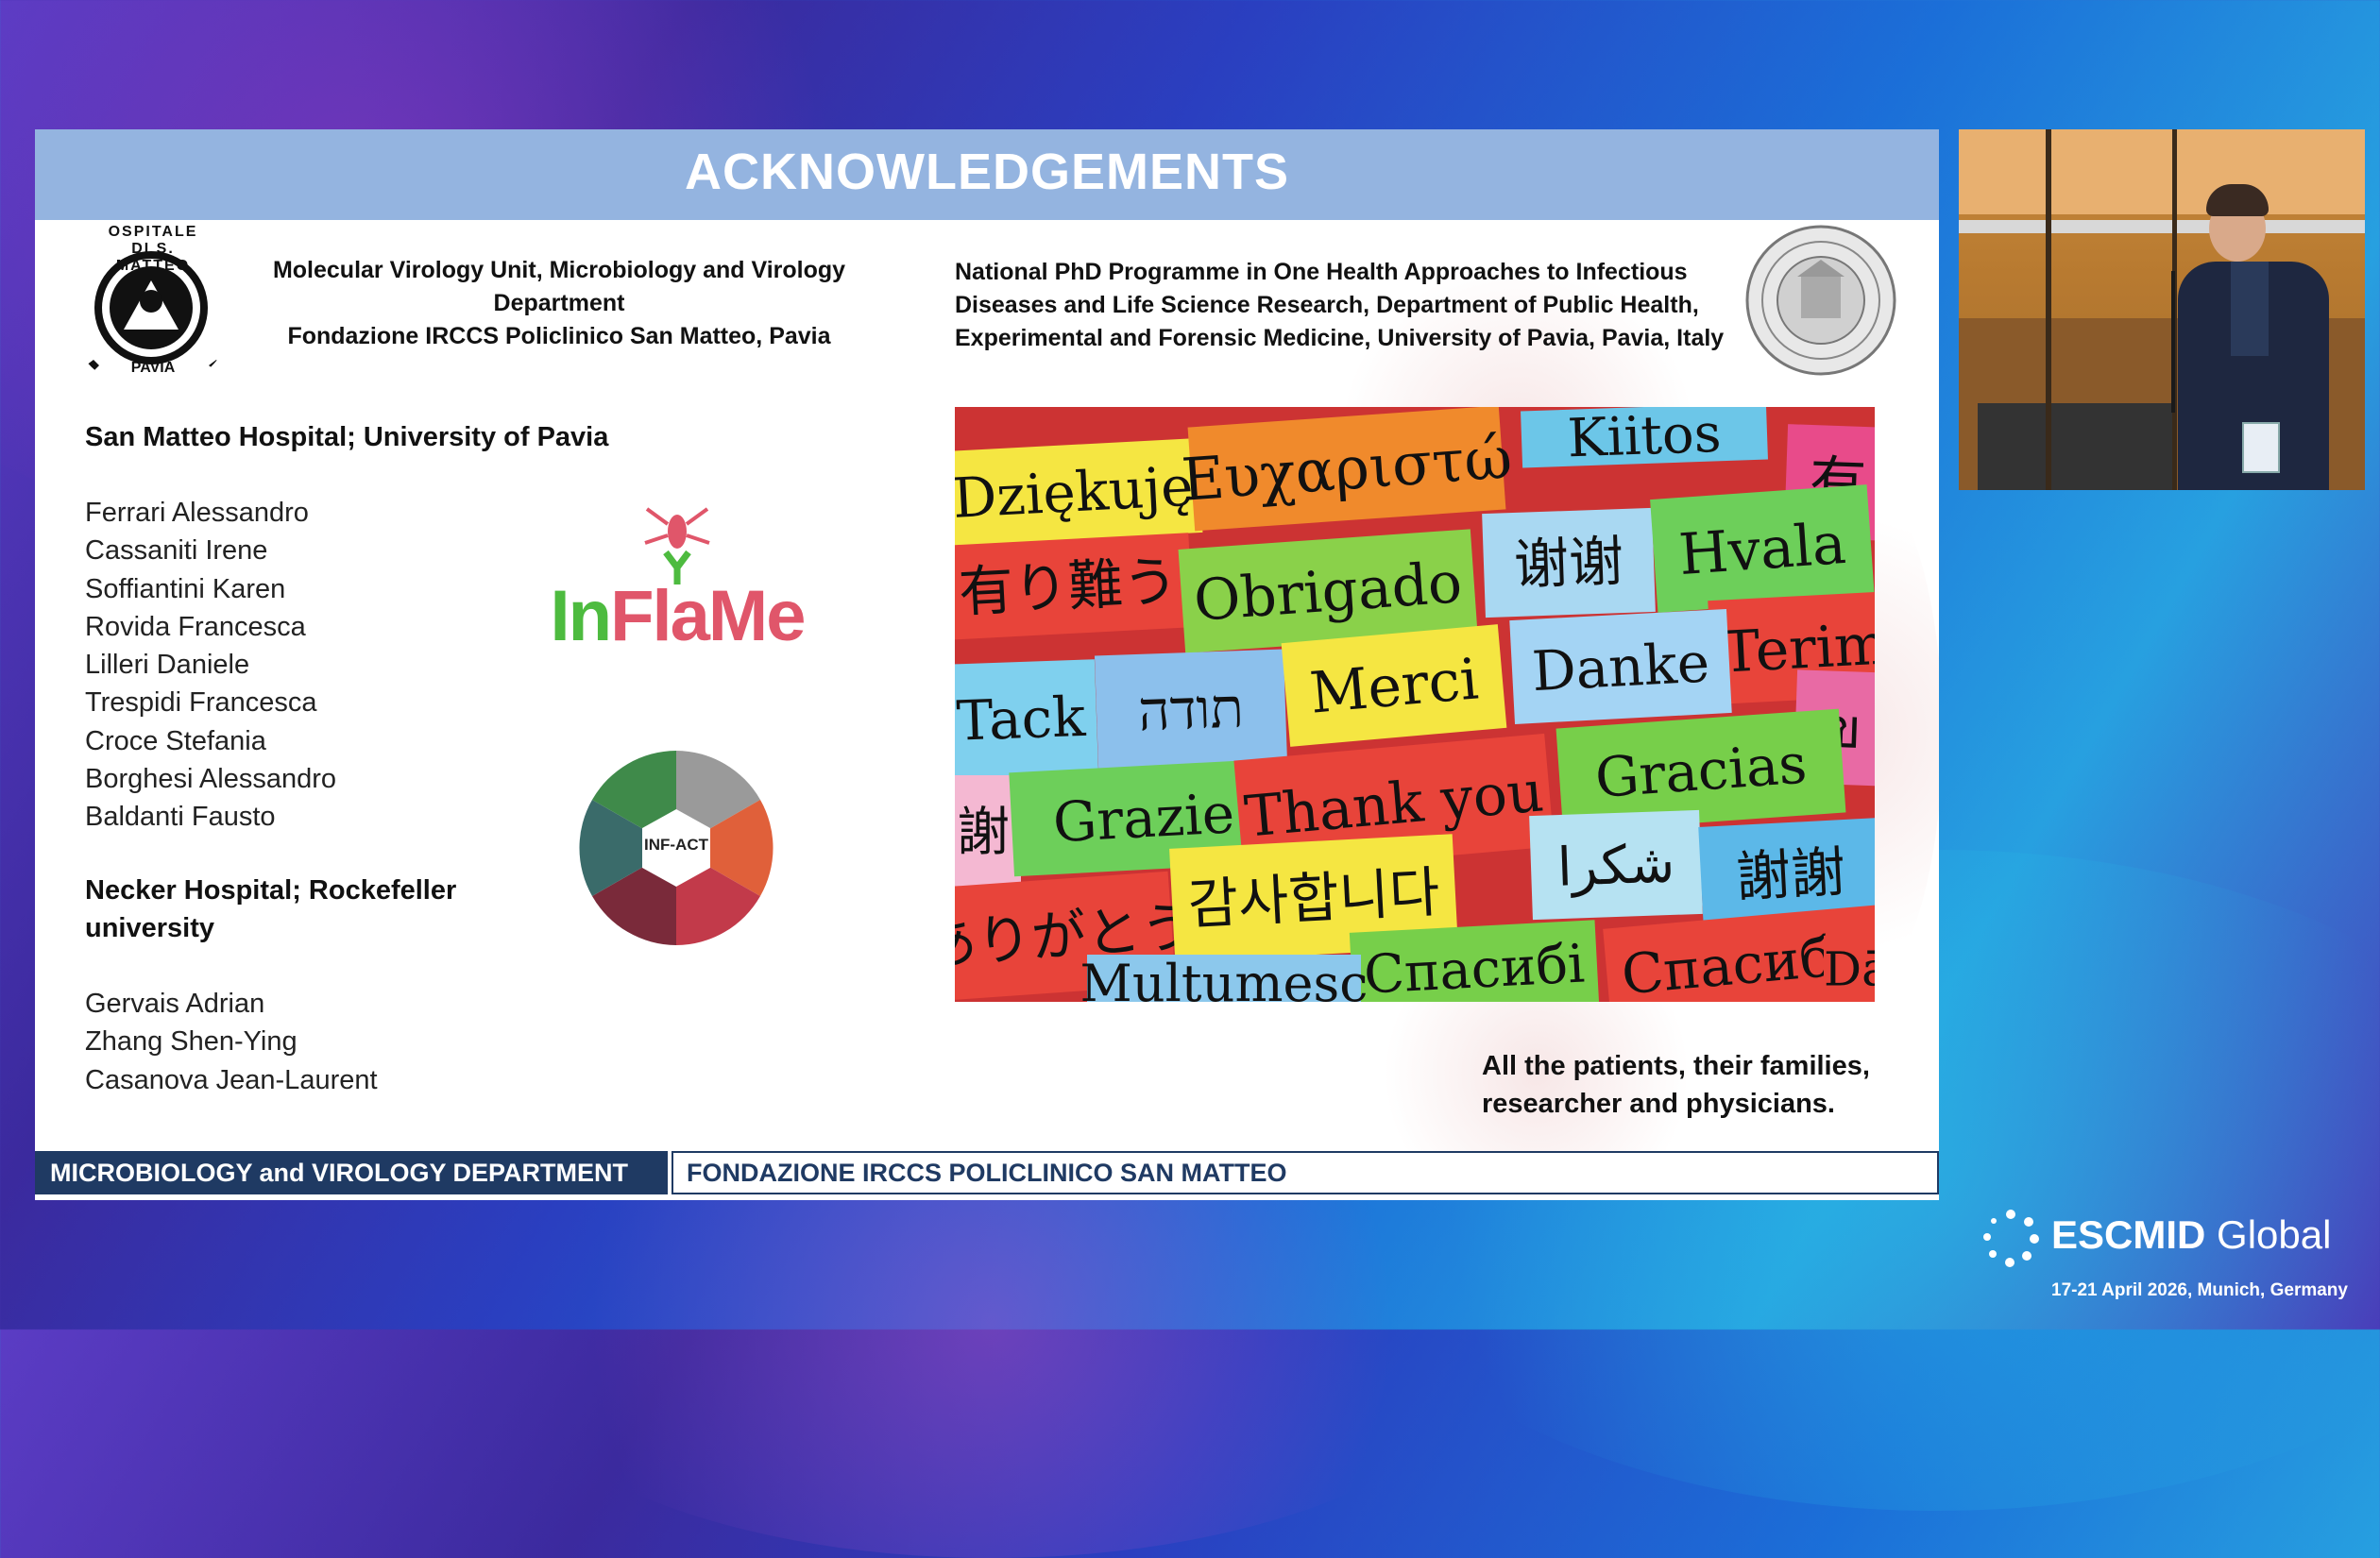  I want to click on list-item: Casanova Jean-Laurent, so click(231, 1079).